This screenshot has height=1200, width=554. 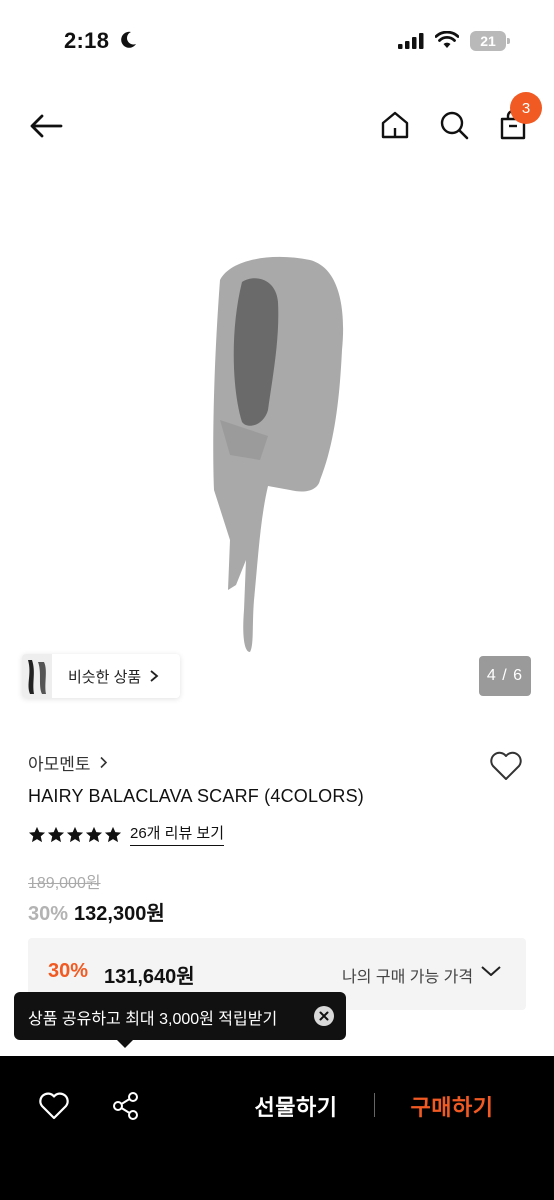 I want to click on bottom-wishlist-button, so click(x=54, y=1106).